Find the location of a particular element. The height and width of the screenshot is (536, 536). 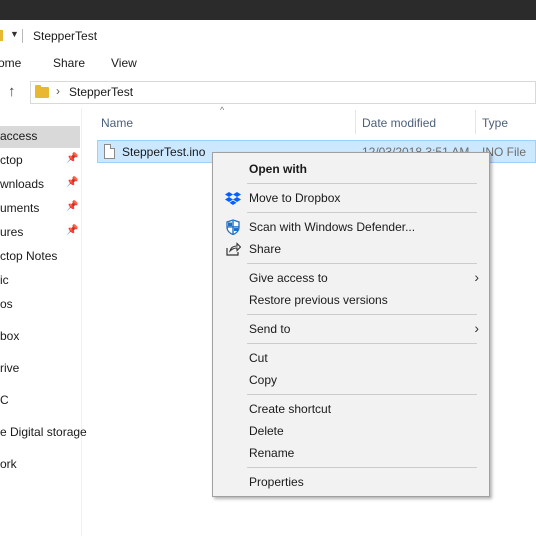

nav-item-documents: uments 📌 is located at coordinates (41, 209).